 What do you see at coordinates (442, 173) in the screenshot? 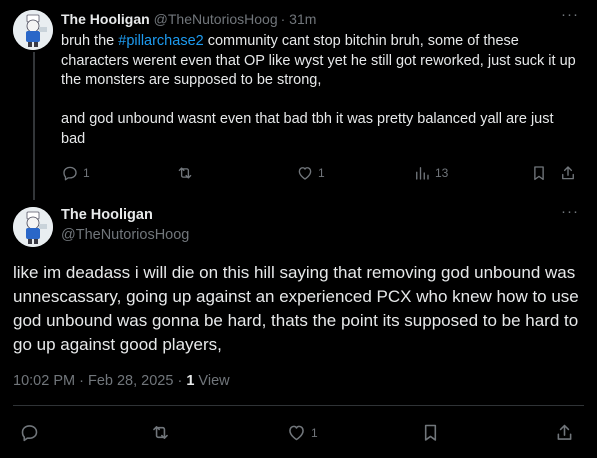
I see `views-count: 13` at bounding box center [442, 173].